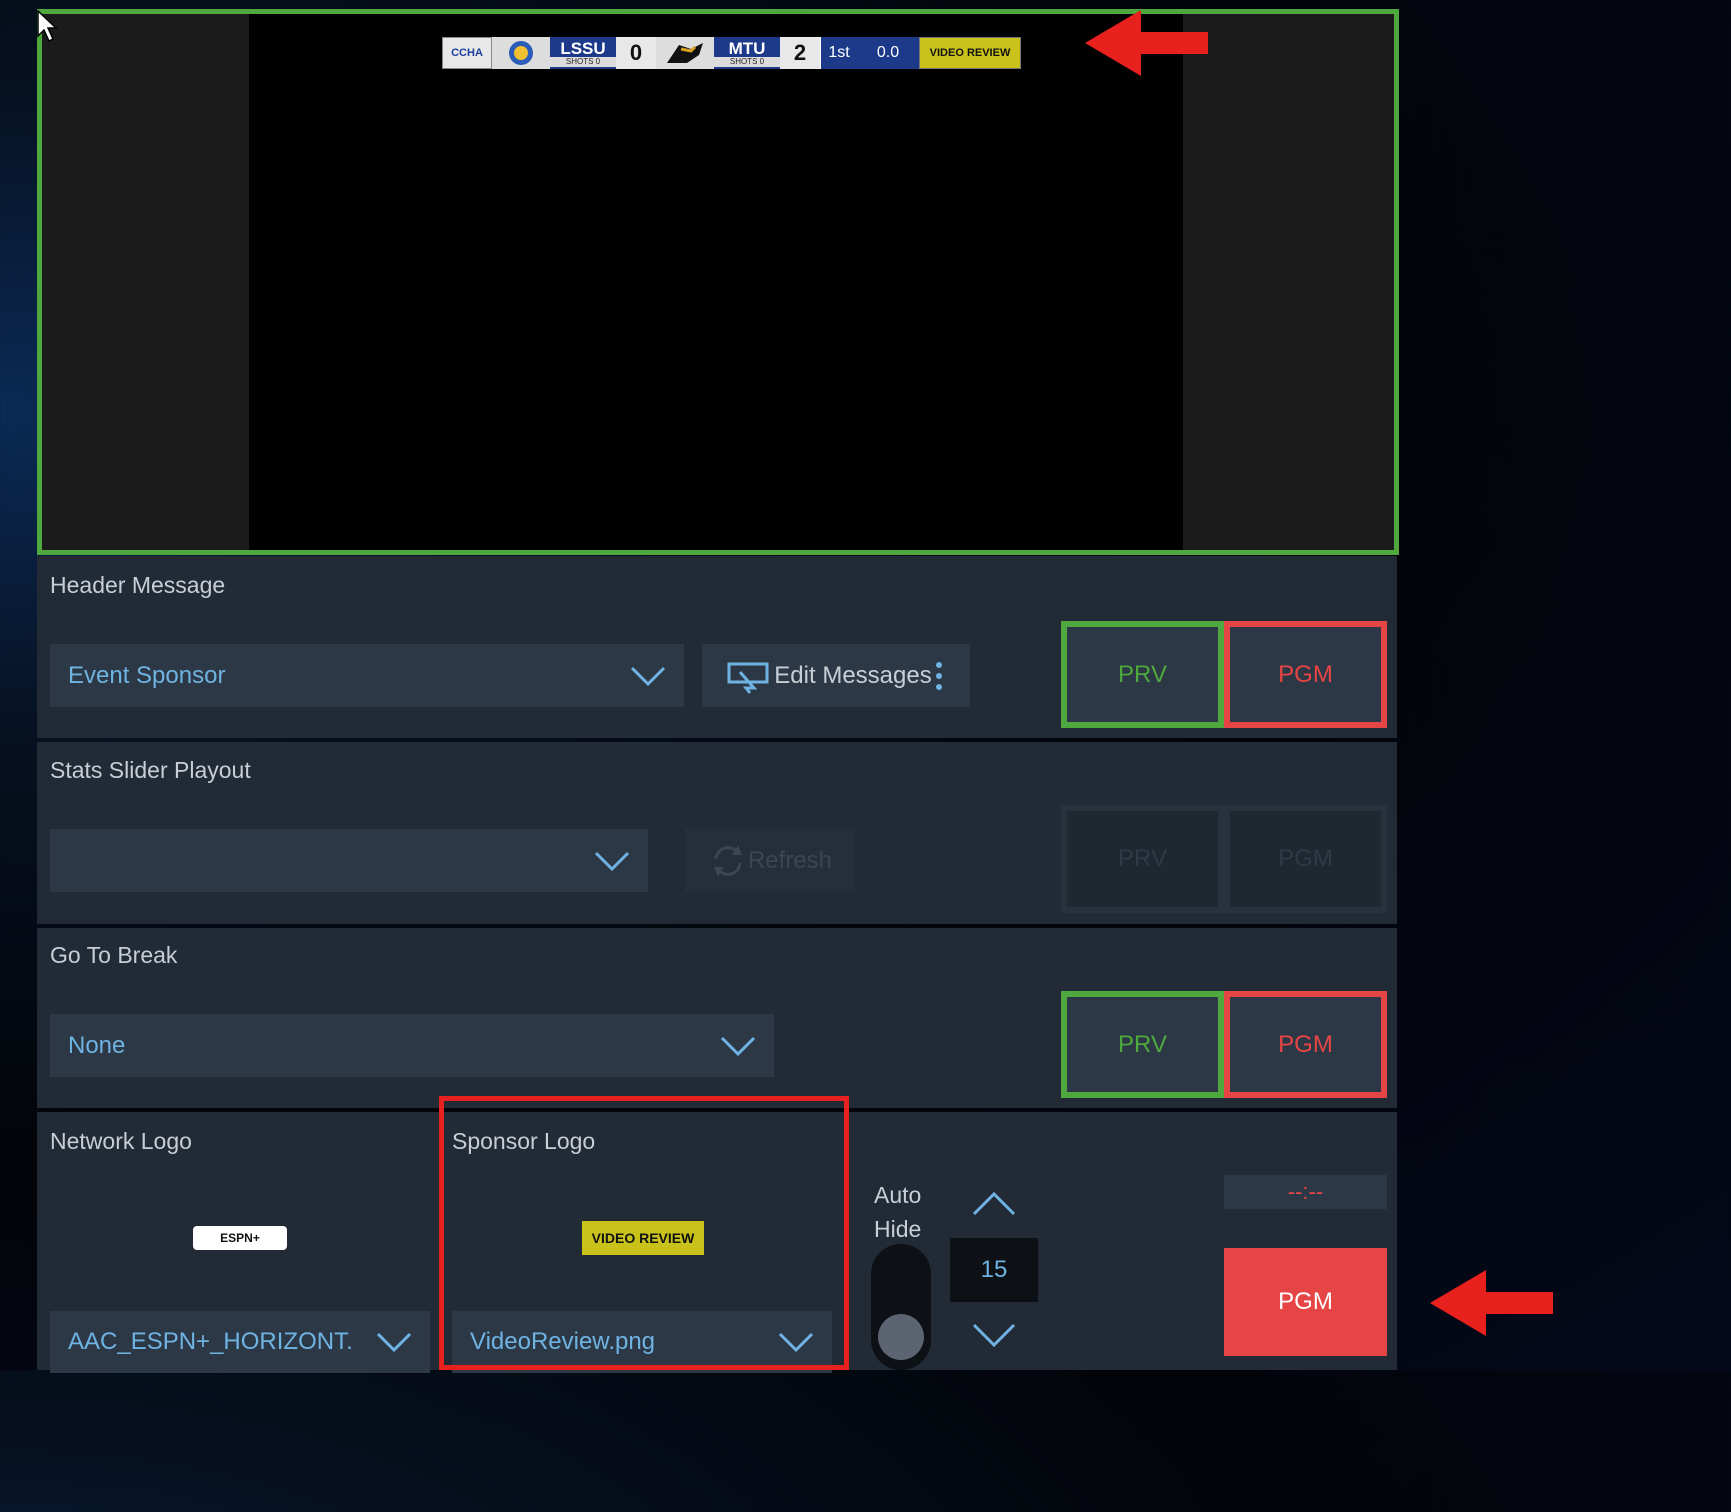 Image resolution: width=1731 pixels, height=1512 pixels. I want to click on annotation-box, so click(644, 1233).